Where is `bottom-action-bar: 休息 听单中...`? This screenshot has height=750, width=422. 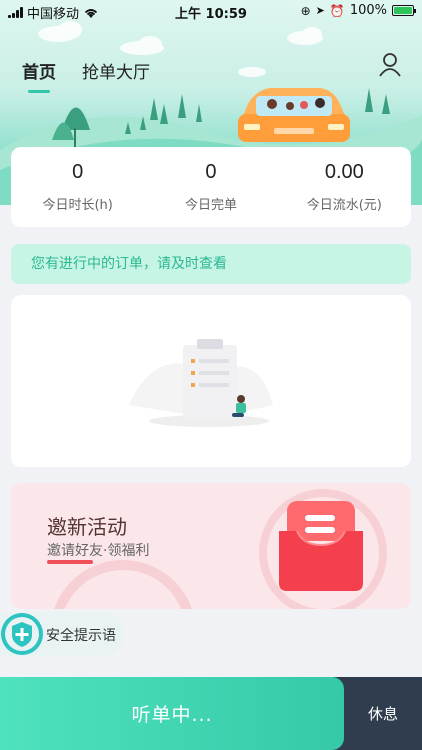 bottom-action-bar: 休息 听单中... is located at coordinates (211, 713).